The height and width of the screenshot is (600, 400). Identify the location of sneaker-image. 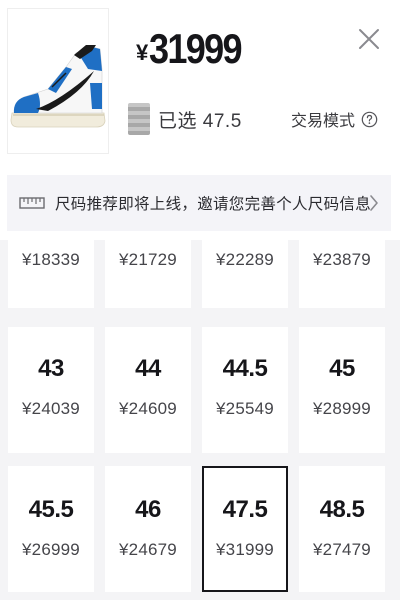
(58, 86).